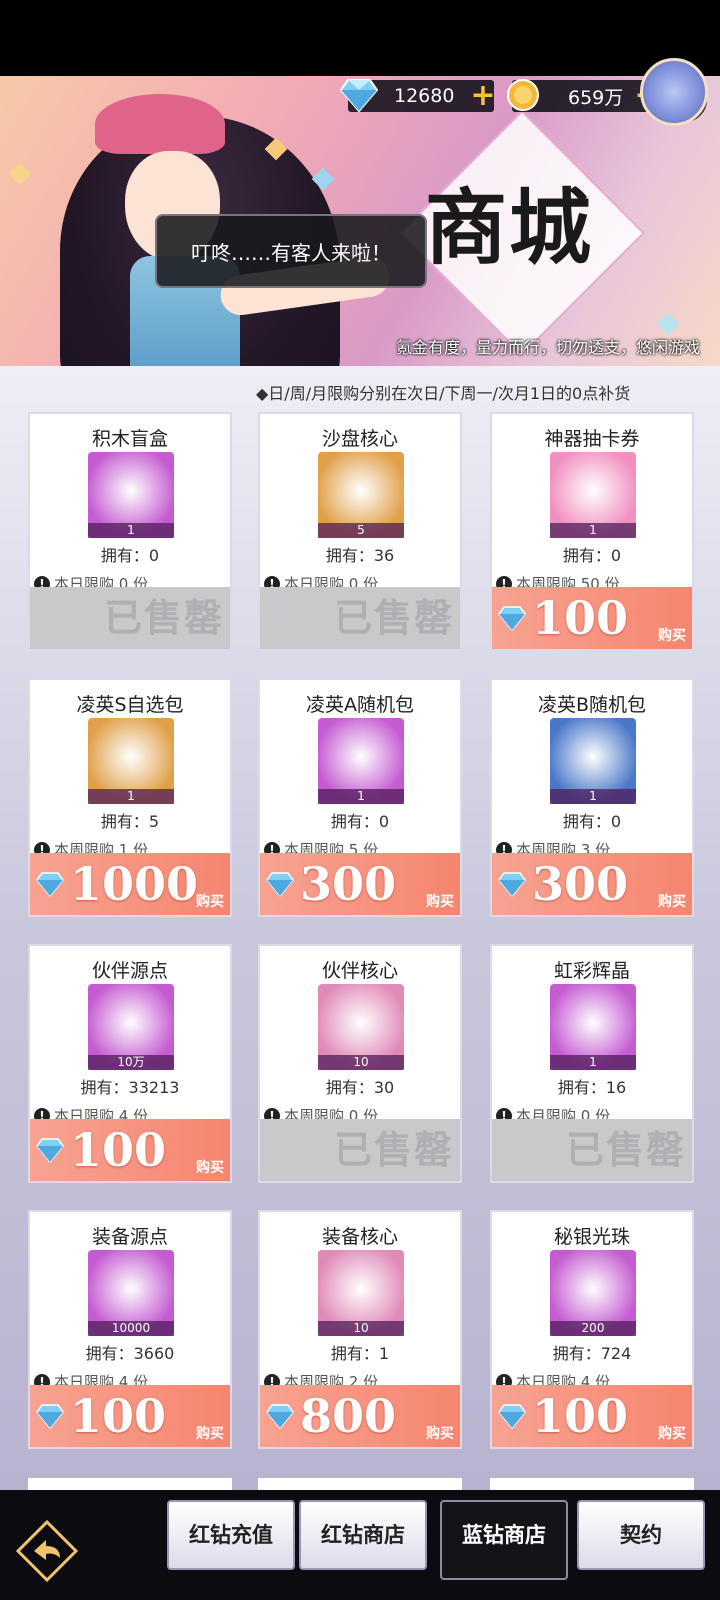 This screenshot has width=720, height=1600. I want to click on item-icon: 10000, so click(131, 1293).